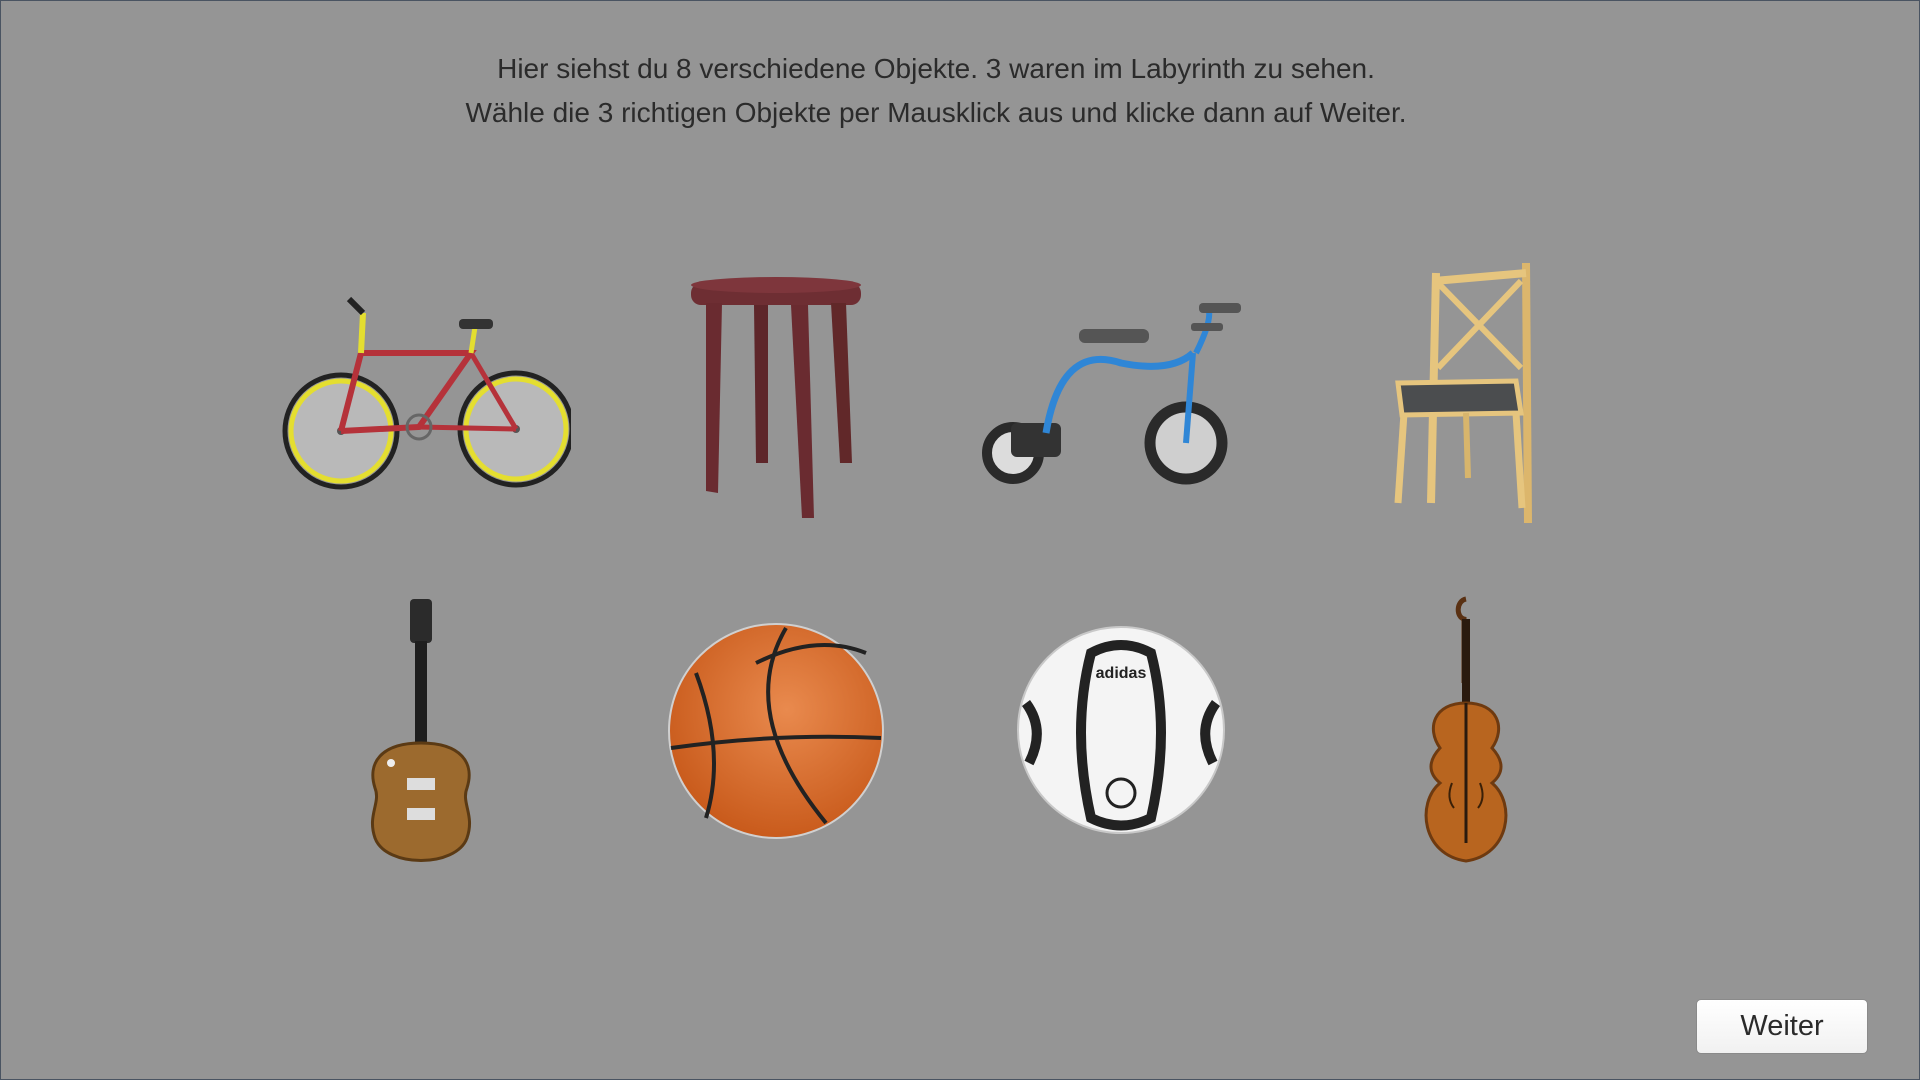 This screenshot has width=1920, height=1080. I want to click on violin-icon, so click(1466, 729).